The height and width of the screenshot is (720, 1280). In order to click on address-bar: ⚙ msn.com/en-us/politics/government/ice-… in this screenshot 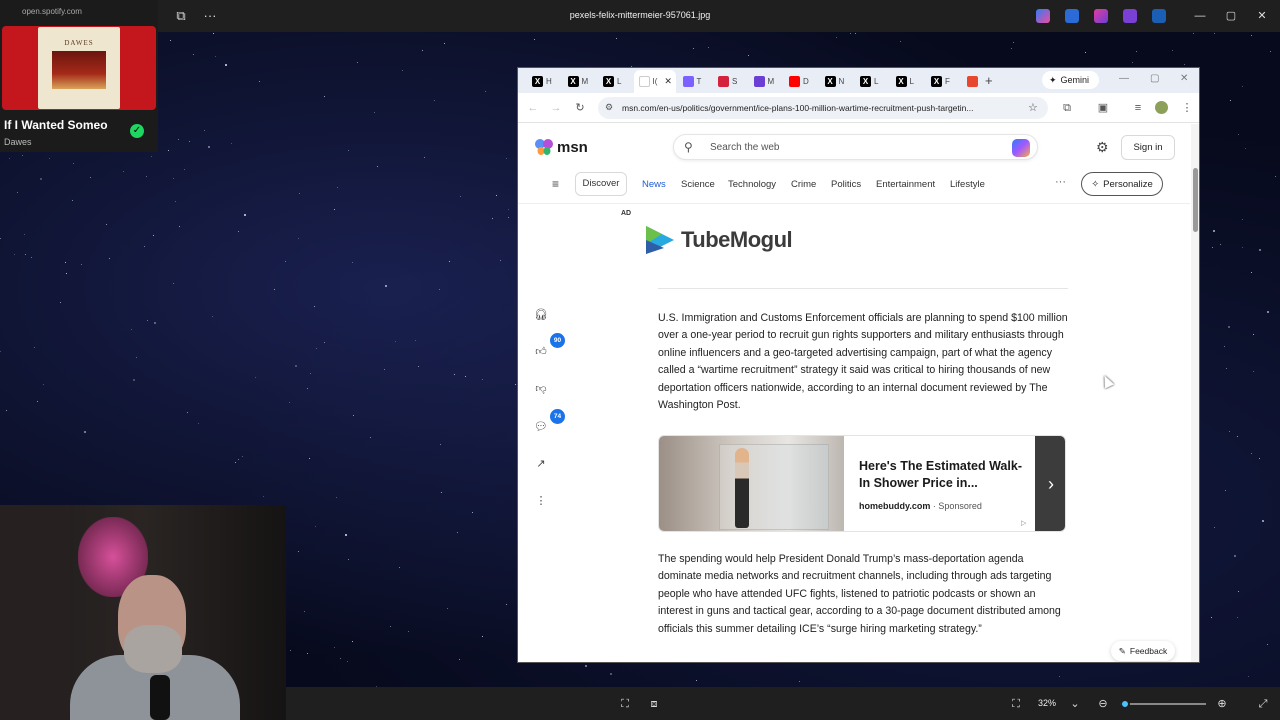, I will do `click(823, 108)`.